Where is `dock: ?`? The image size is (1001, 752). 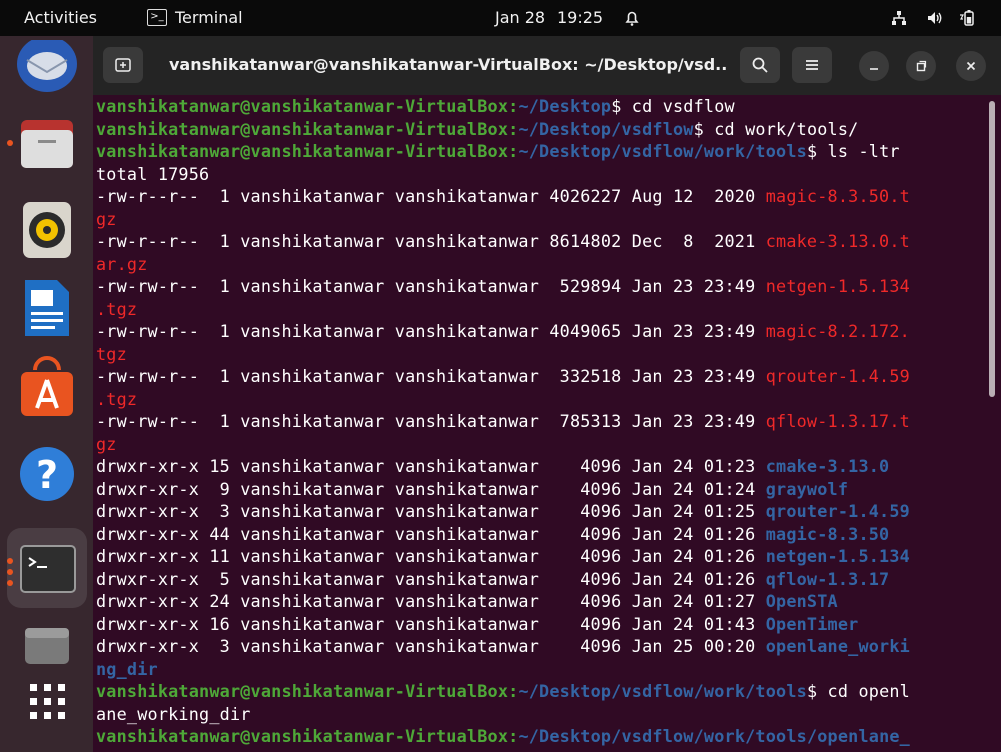
dock: ? is located at coordinates (46, 394).